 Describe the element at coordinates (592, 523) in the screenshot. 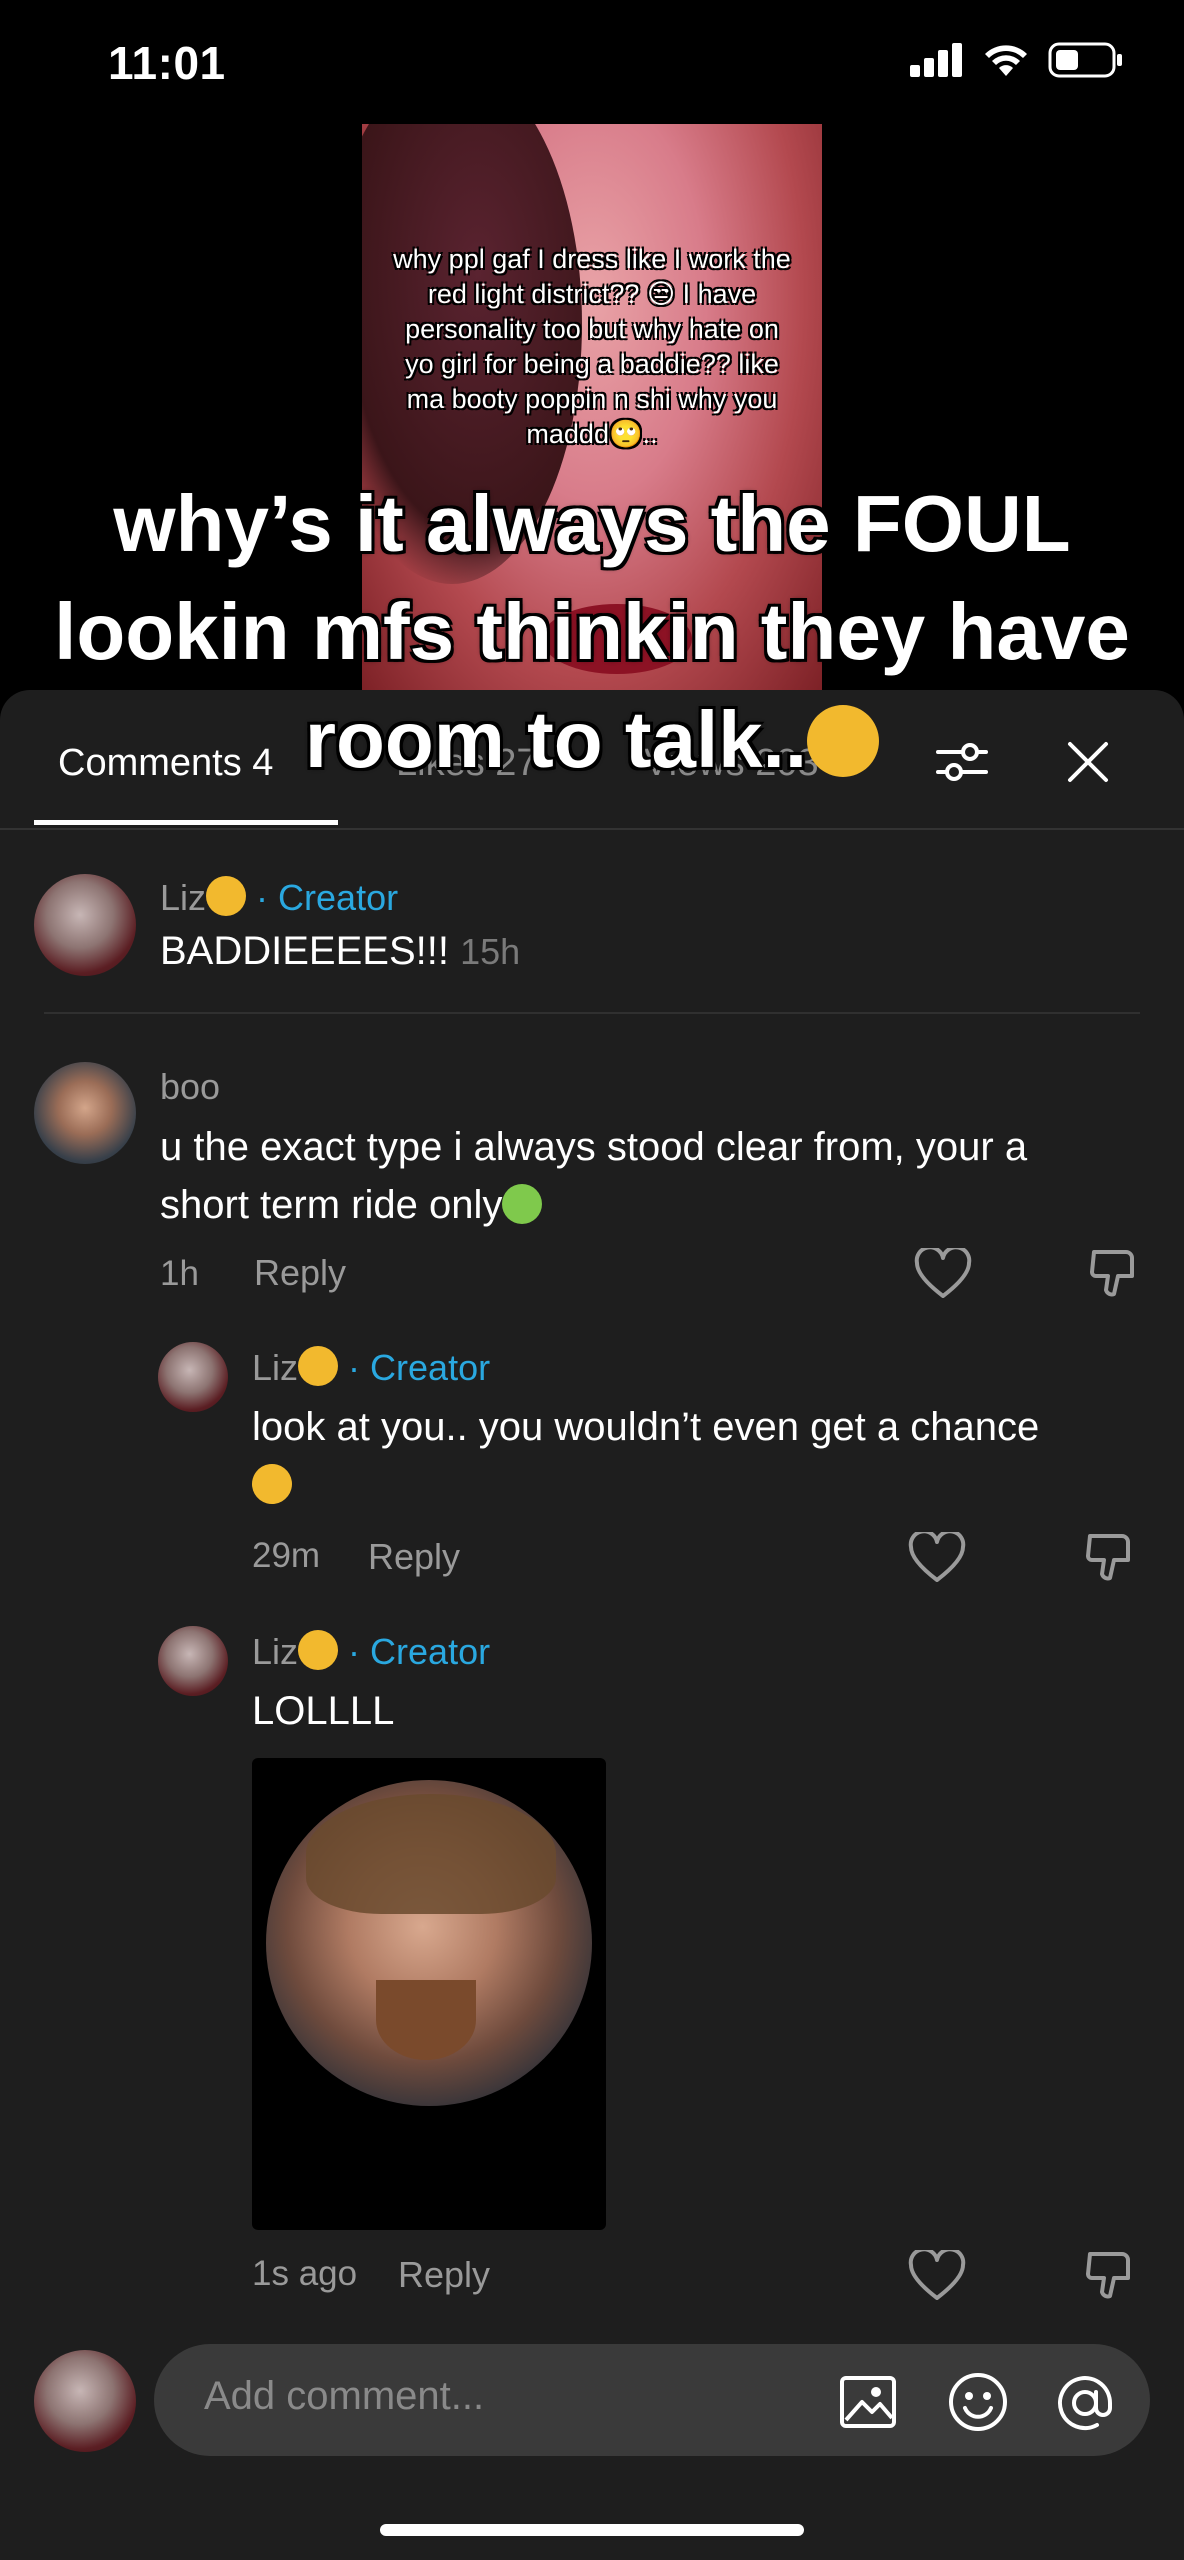

I see `overlay-line: why’s it always the FOUL` at that location.